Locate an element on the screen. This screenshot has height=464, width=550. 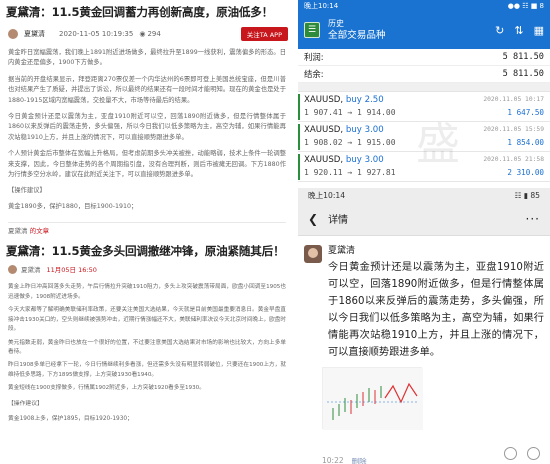
publish-date: 2020-11-05 10:19:35 is located at coordinates (96, 34).